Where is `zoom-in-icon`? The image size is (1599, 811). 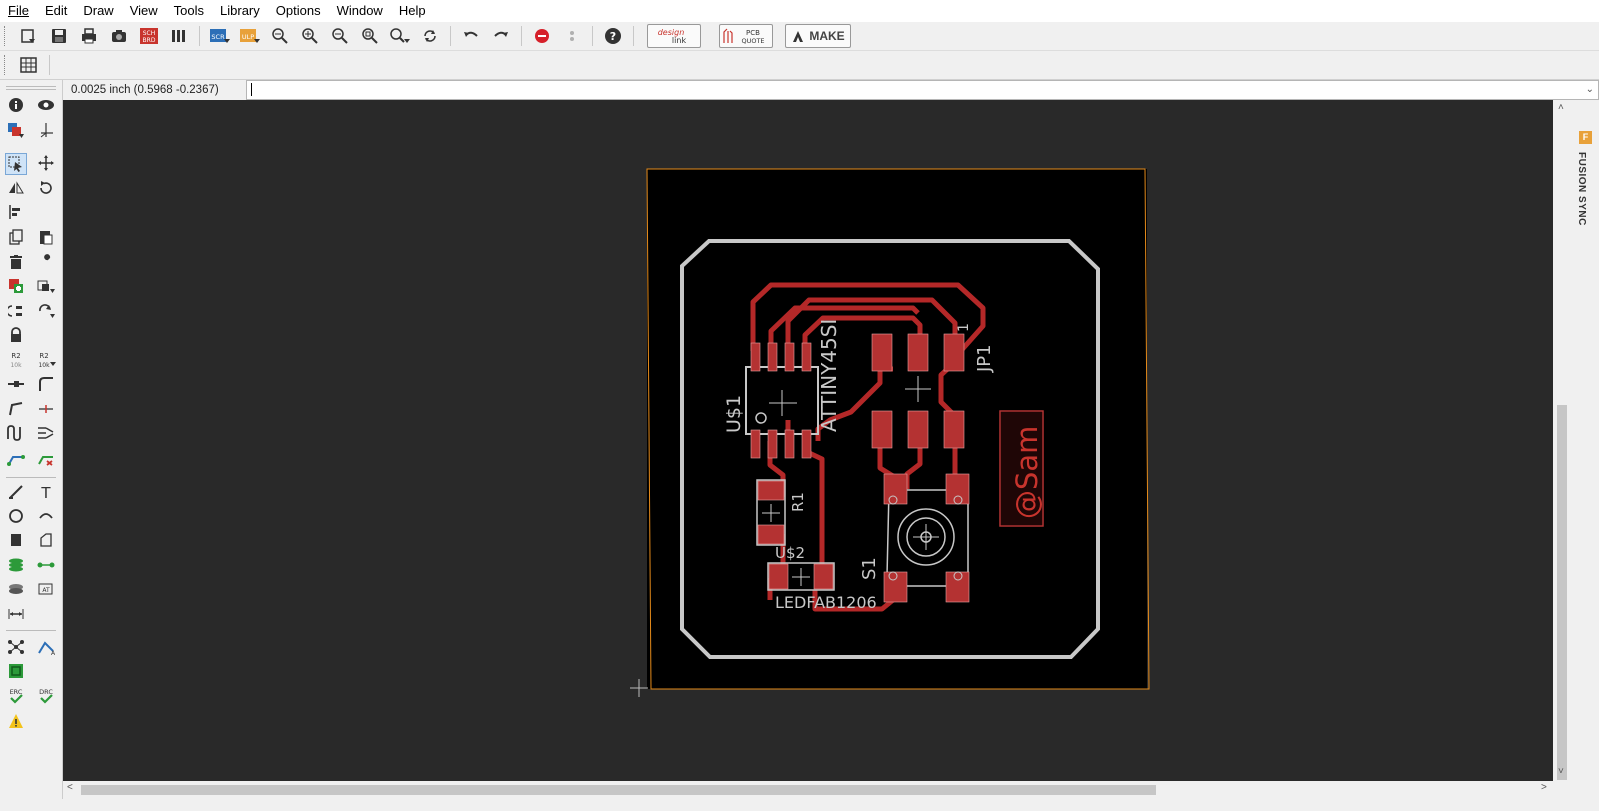
zoom-in-icon is located at coordinates (310, 36).